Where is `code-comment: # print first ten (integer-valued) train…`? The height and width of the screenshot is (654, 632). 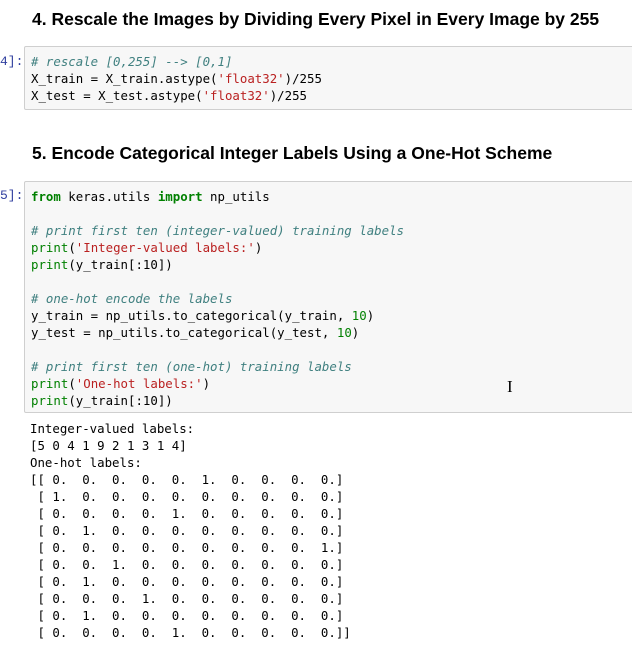 code-comment: # print first ten (integer-valued) train… is located at coordinates (217, 230).